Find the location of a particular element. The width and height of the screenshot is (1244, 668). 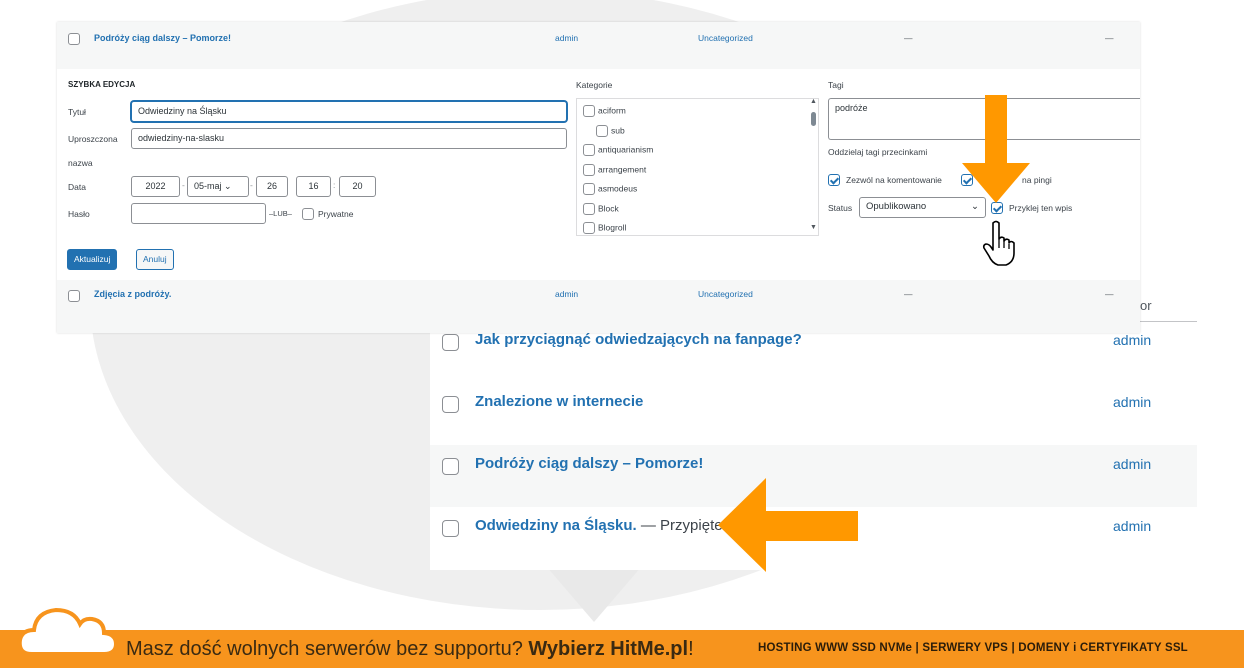

arrow-down-annotation is located at coordinates (996, 129).